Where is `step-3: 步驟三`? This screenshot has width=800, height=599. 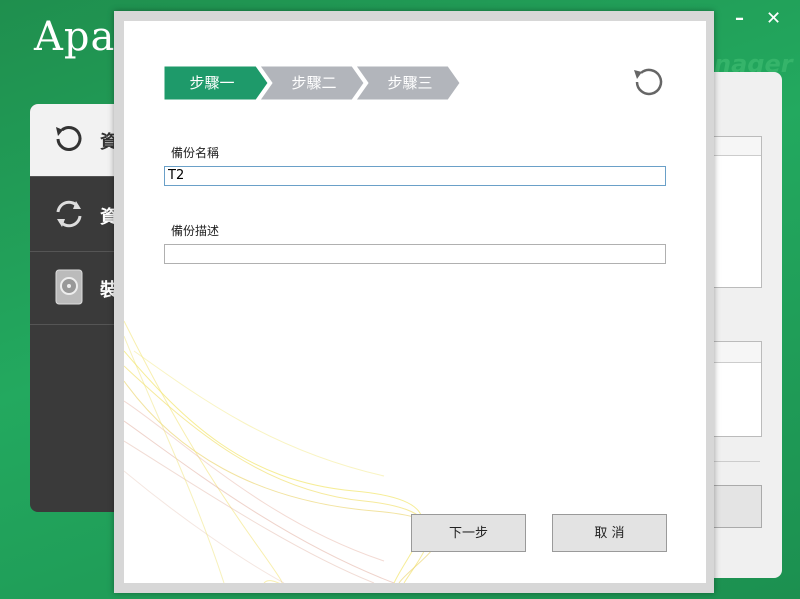 step-3: 步驟三 is located at coordinates (409, 83).